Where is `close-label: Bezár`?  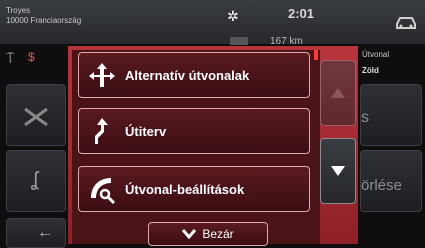
close-label: Bezár is located at coordinates (218, 234).